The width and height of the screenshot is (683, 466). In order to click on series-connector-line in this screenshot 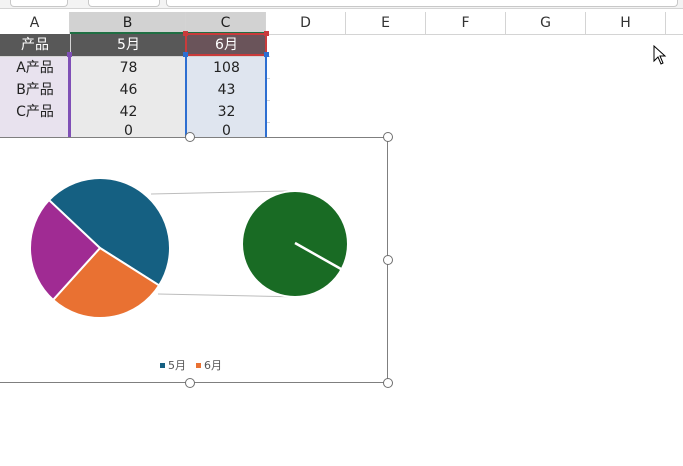, I will do `click(219, 192)`.